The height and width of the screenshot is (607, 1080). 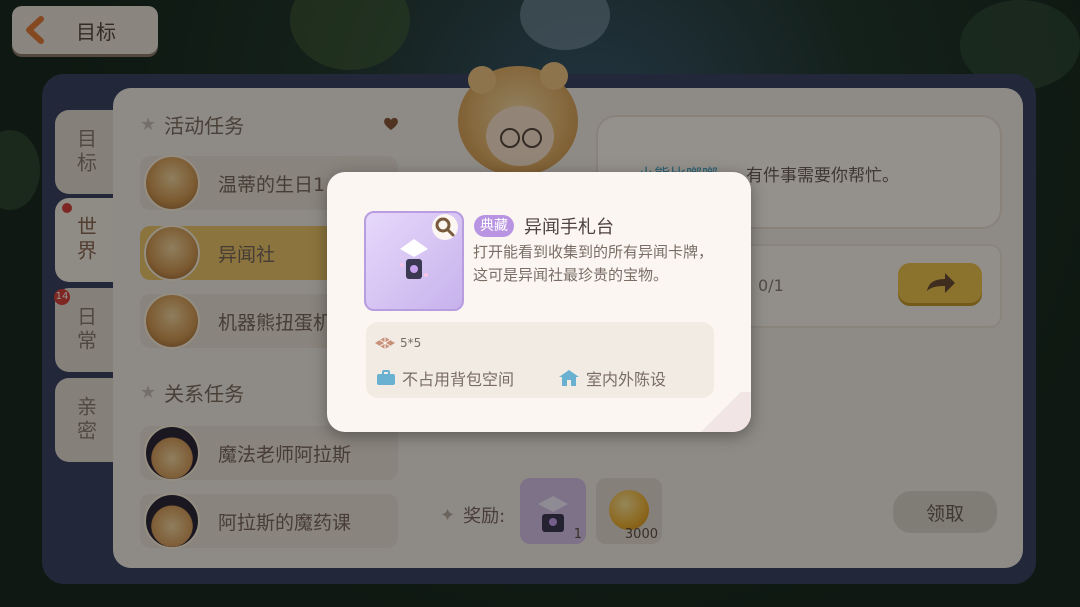 What do you see at coordinates (385, 343) in the screenshot?
I see `grid-size-icon` at bounding box center [385, 343].